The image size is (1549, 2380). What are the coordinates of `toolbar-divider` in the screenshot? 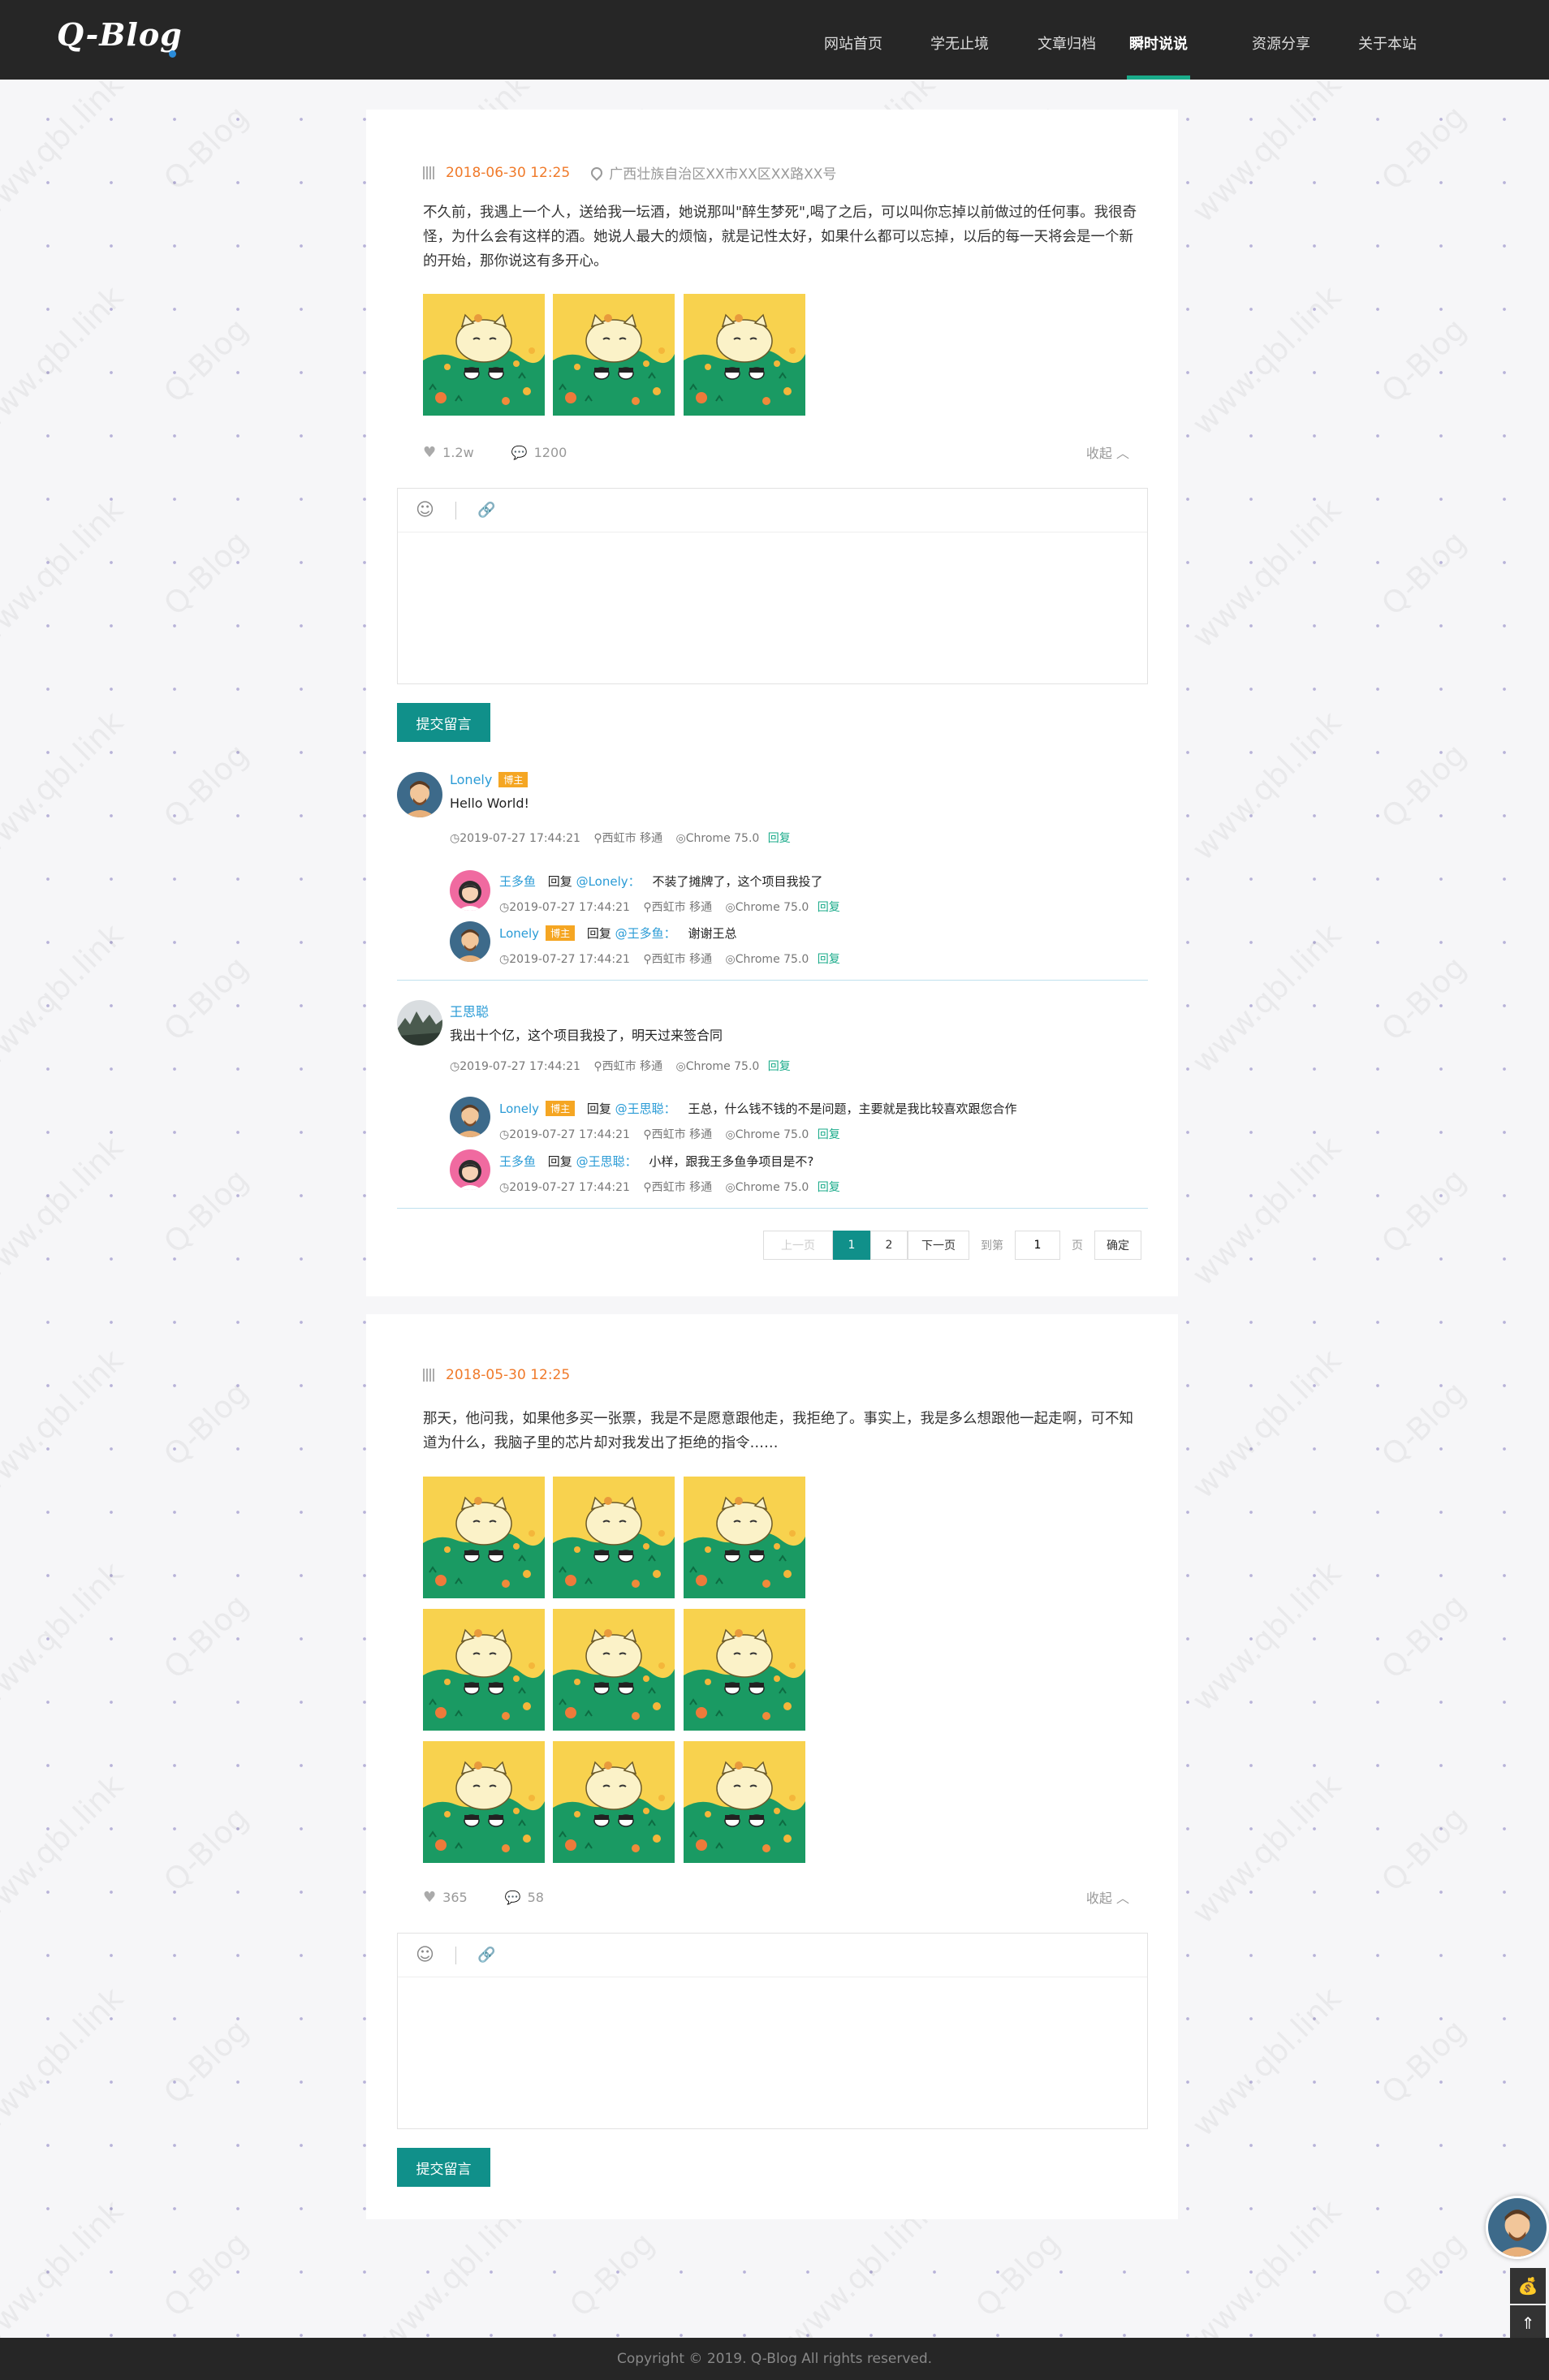 It's located at (455, 511).